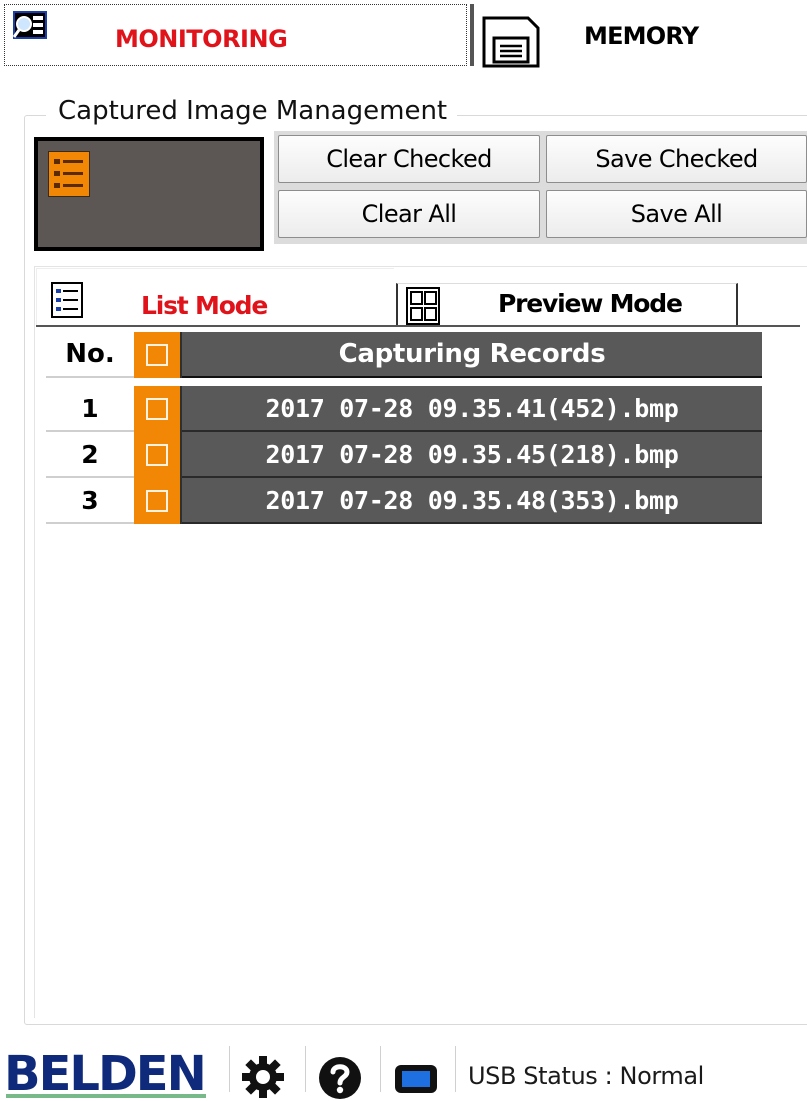  I want to click on help-icon, so click(340, 1078).